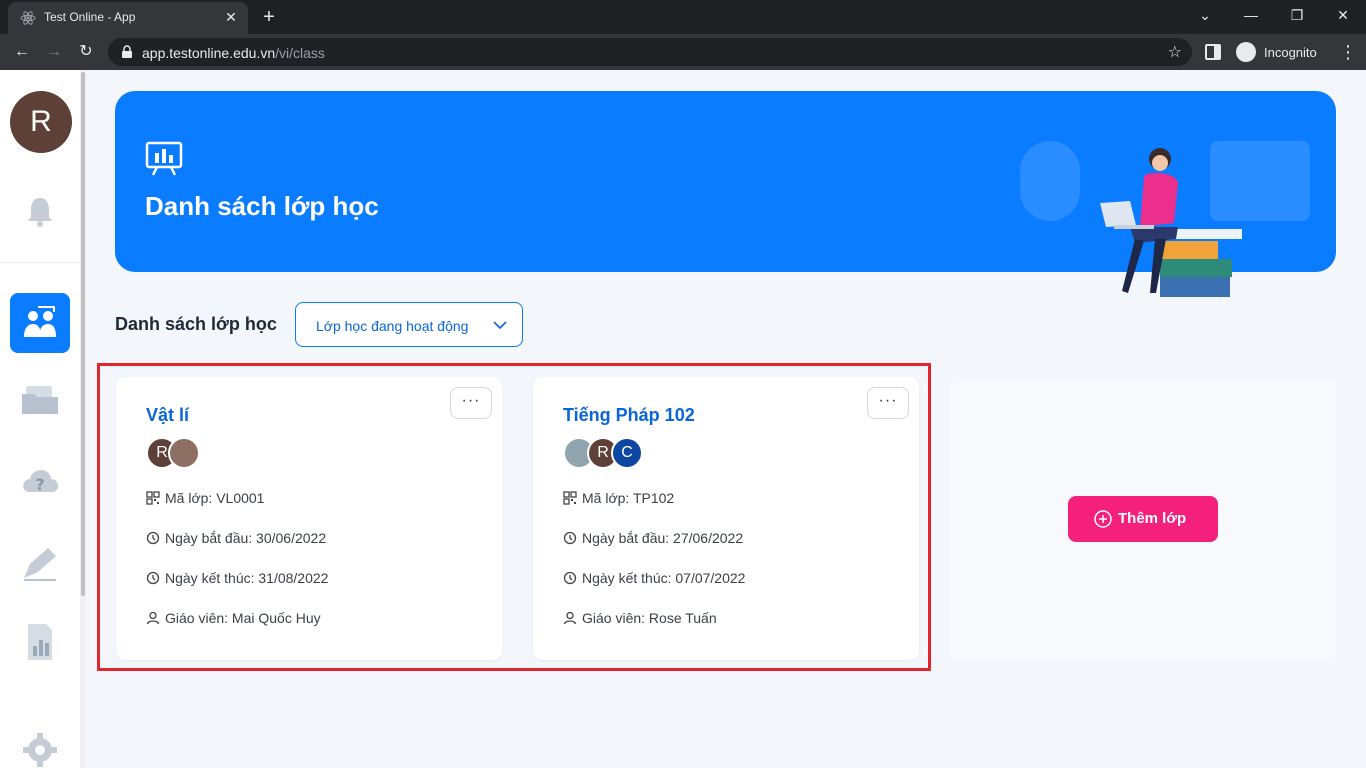  Describe the element at coordinates (127, 51) in the screenshot. I see `lock-icon` at that location.